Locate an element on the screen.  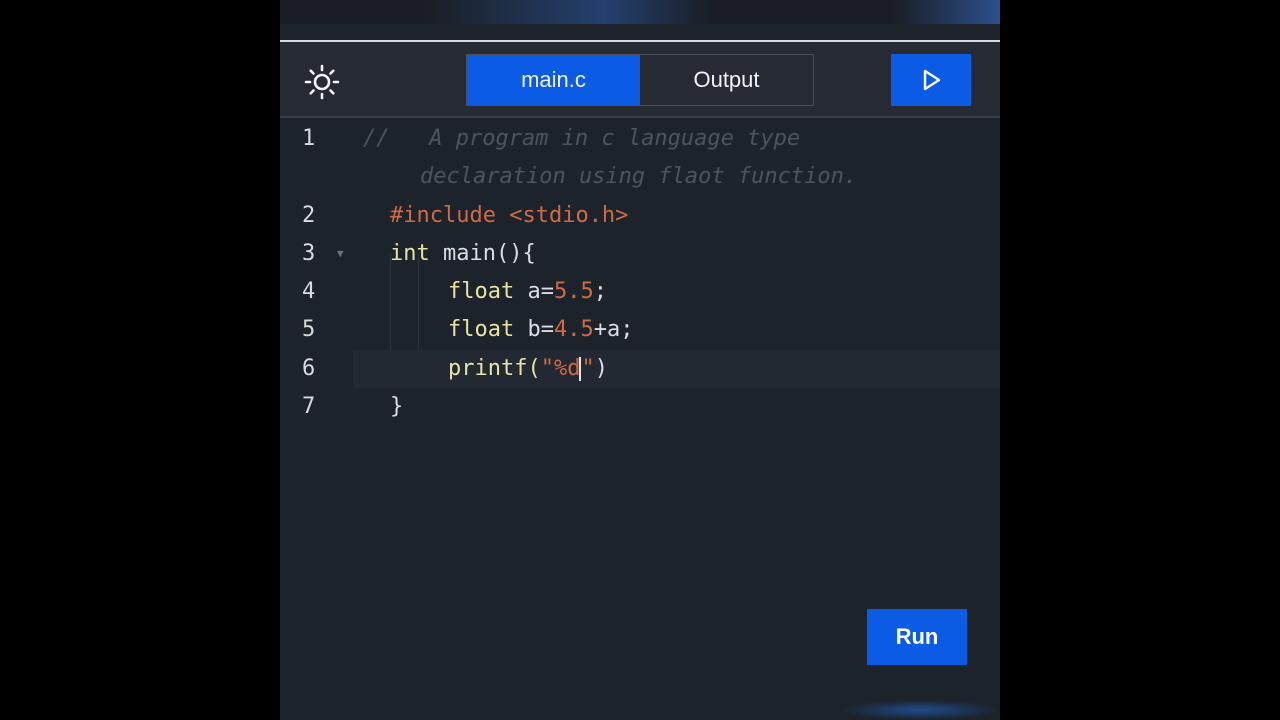
code-line-2: 2 #include <stdio.h> is located at coordinates (640, 216).